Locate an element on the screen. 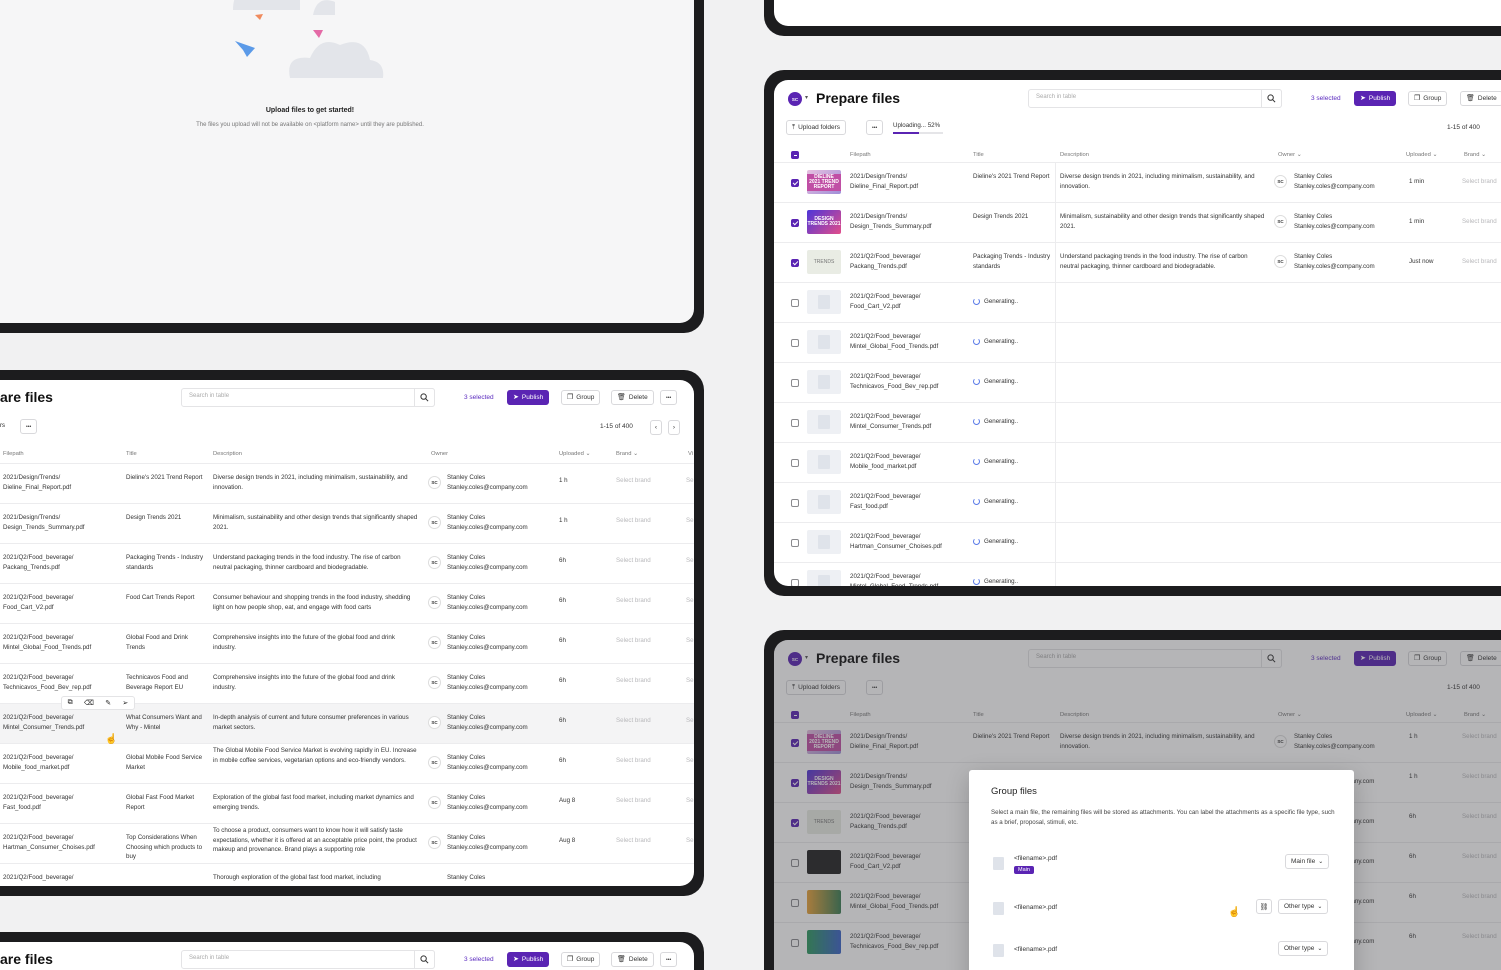  next-page-button: › is located at coordinates (674, 427).